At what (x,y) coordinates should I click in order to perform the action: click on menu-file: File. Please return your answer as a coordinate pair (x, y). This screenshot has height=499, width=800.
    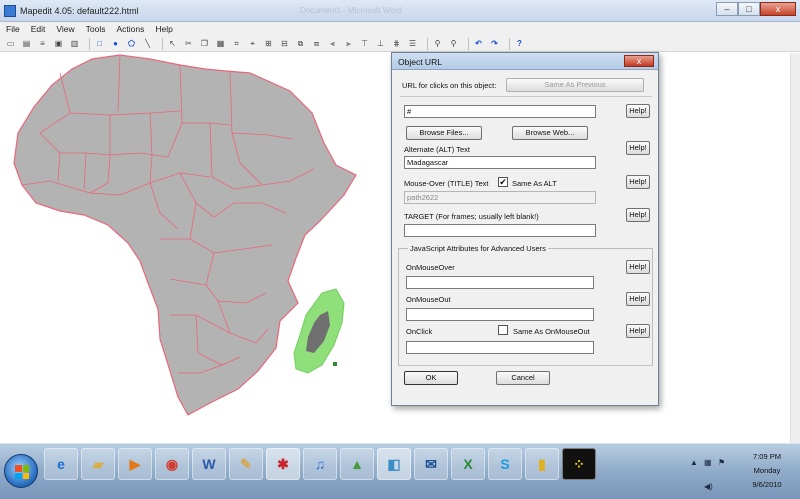
    Looking at the image, I should click on (13, 29).